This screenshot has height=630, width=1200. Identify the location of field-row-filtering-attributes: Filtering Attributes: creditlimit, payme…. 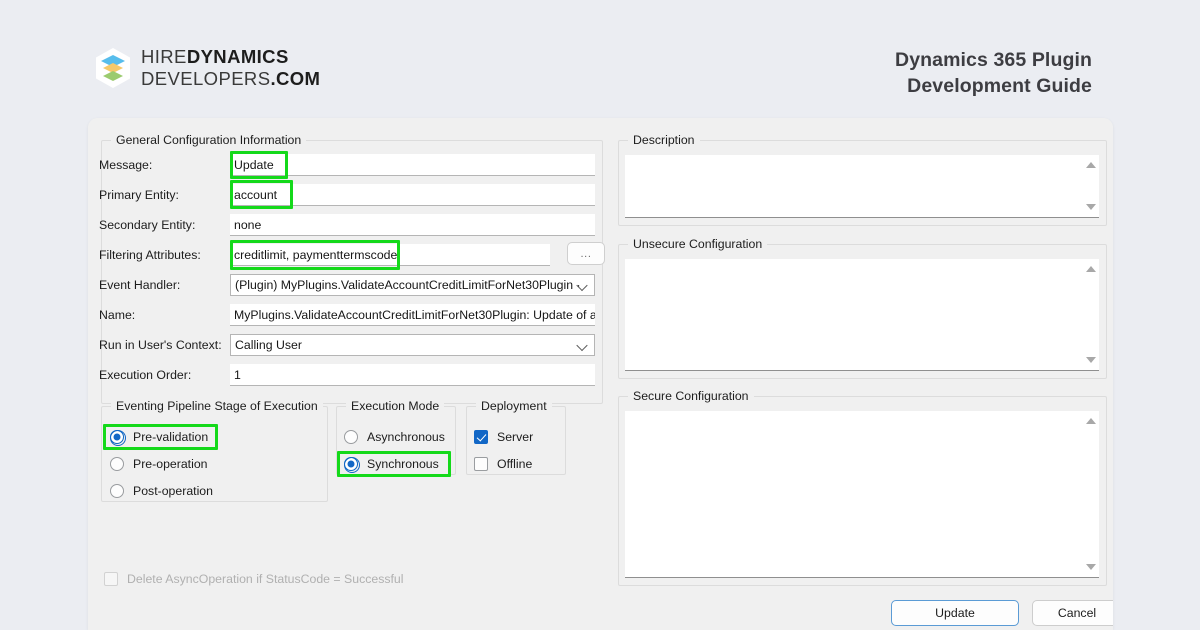
(349, 255).